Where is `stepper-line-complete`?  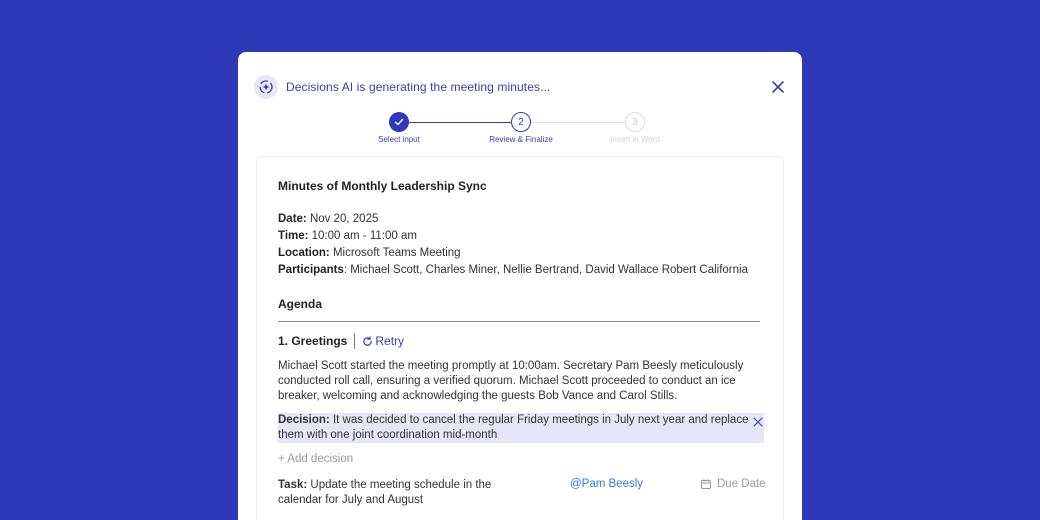
stepper-line-complete is located at coordinates (460, 122).